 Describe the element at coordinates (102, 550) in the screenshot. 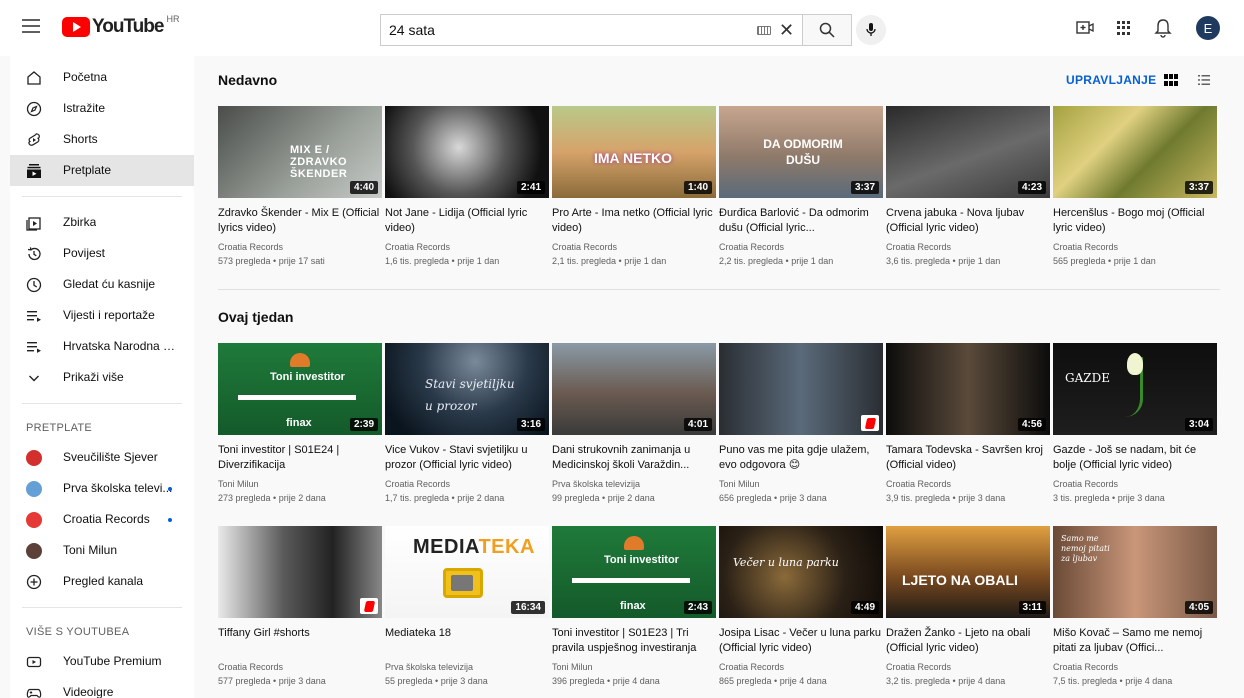

I see `sidebar-channel-toni-milun: Toni Milun` at that location.